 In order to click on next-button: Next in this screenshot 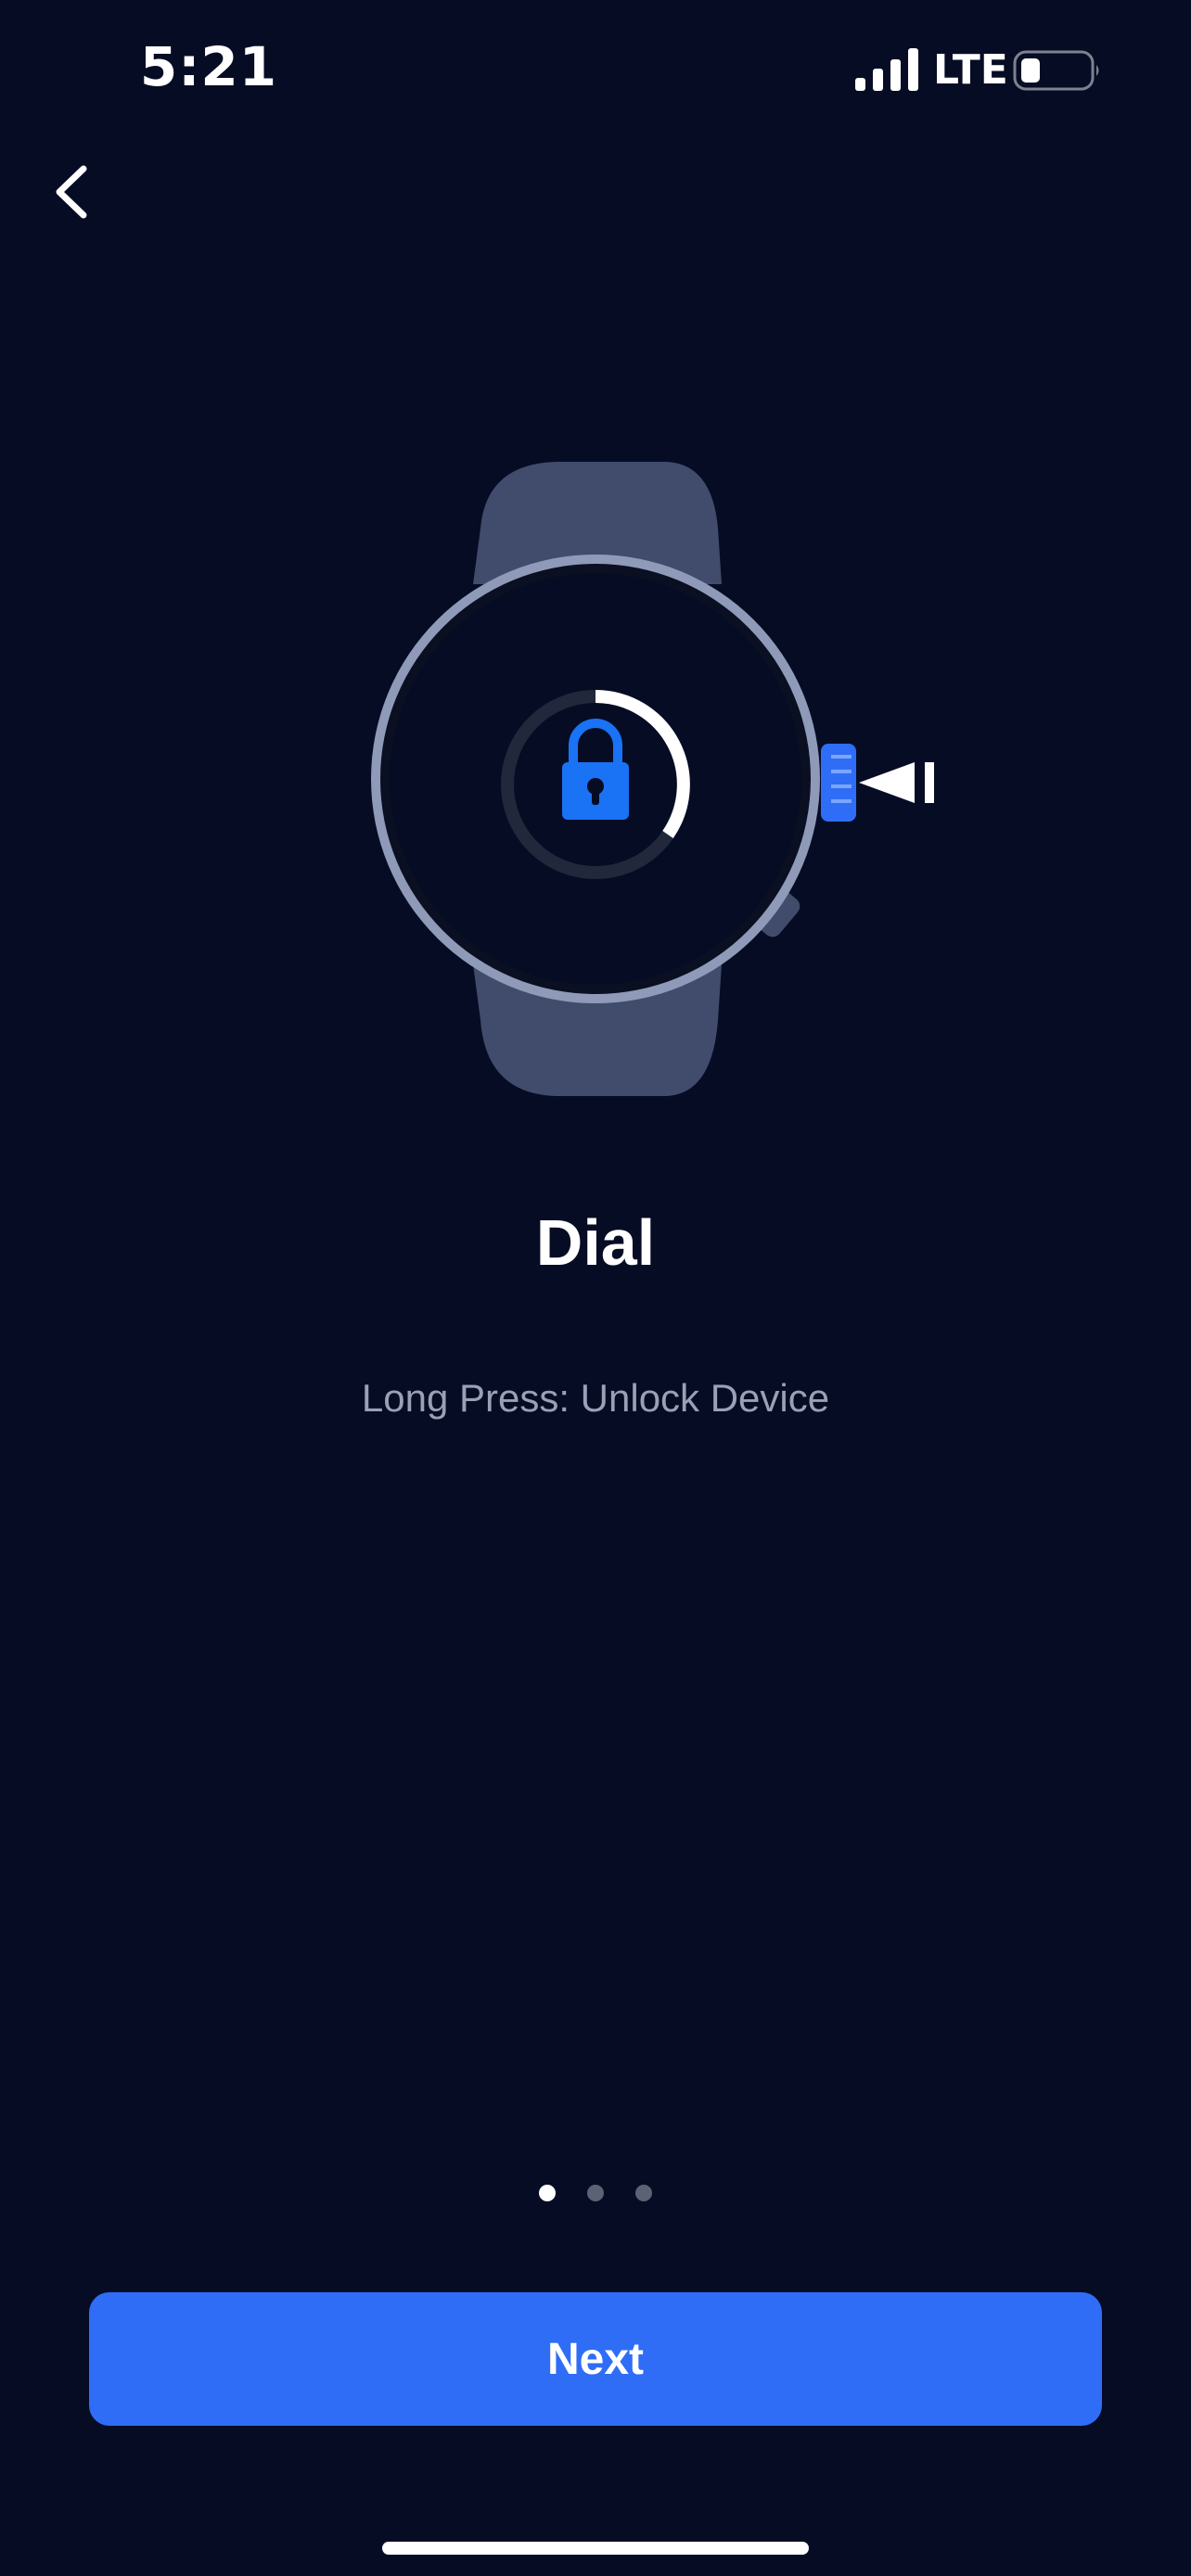, I will do `click(595, 2359)`.